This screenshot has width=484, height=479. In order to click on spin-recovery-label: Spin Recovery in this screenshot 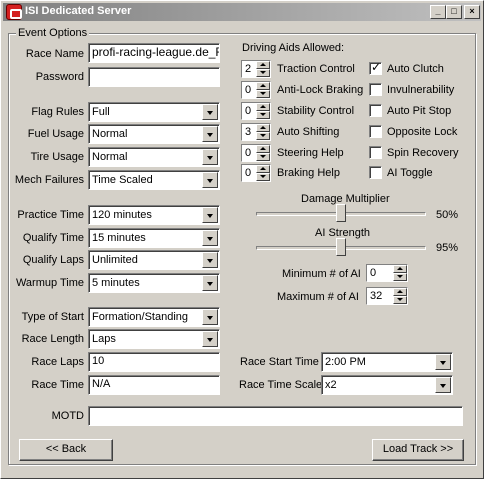, I will do `click(423, 153)`.